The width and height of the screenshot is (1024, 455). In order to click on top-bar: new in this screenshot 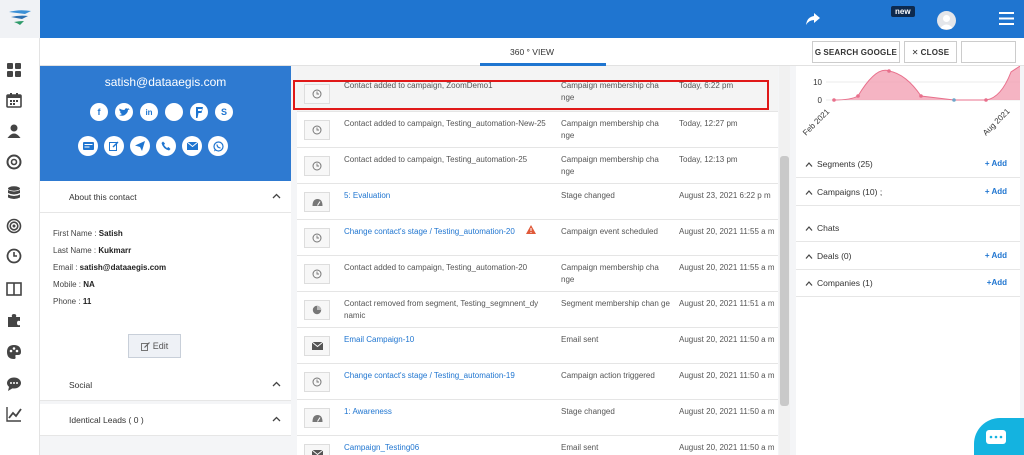, I will do `click(512, 19)`.